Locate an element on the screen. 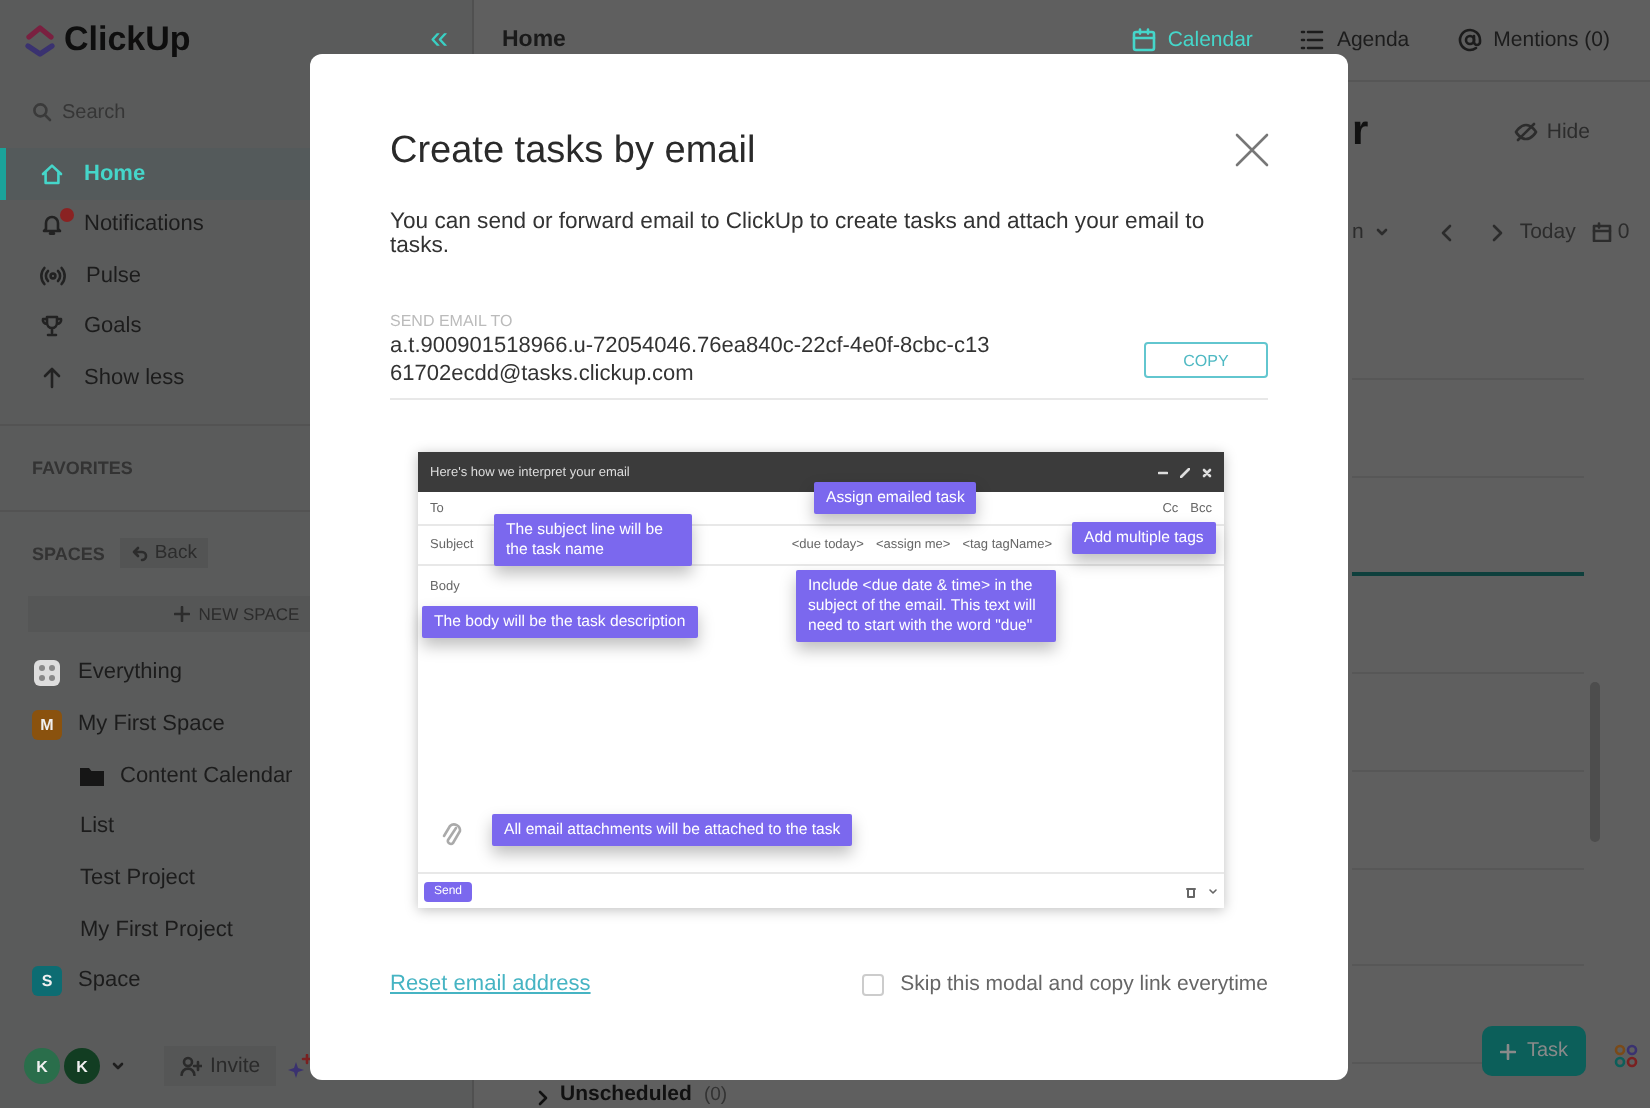 The width and height of the screenshot is (1650, 1108). space-avatar: M is located at coordinates (47, 724).